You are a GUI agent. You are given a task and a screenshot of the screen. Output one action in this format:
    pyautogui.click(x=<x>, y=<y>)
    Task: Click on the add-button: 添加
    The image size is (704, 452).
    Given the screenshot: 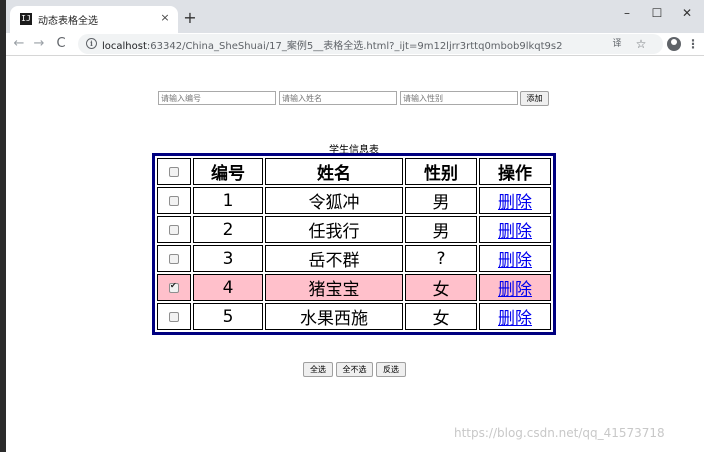 What is the action you would take?
    pyautogui.click(x=534, y=98)
    